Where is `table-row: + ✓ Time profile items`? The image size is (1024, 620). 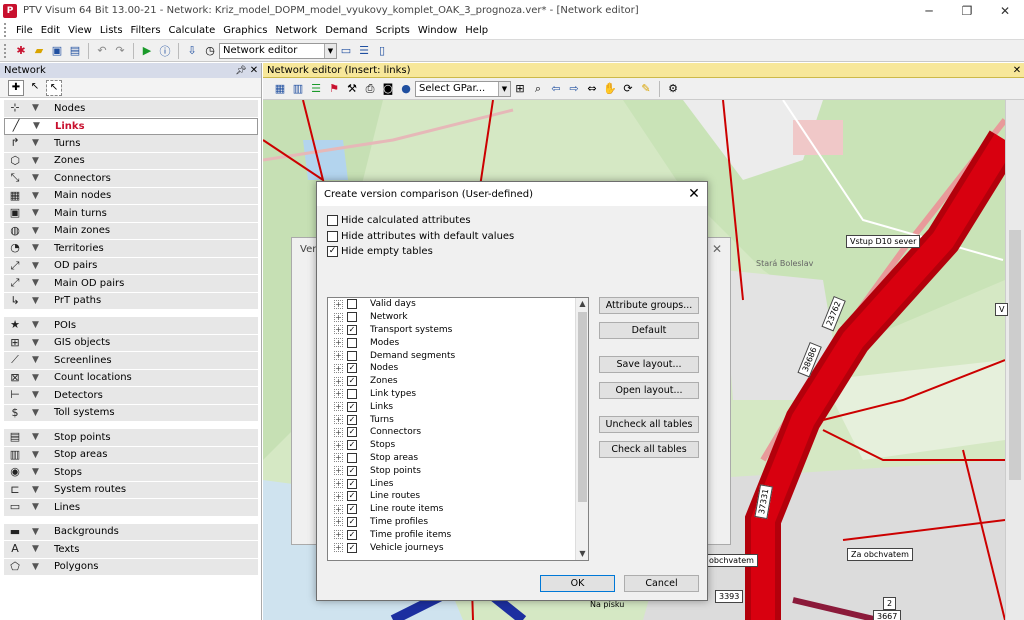 table-row: + ✓ Time profile items is located at coordinates (458, 534).